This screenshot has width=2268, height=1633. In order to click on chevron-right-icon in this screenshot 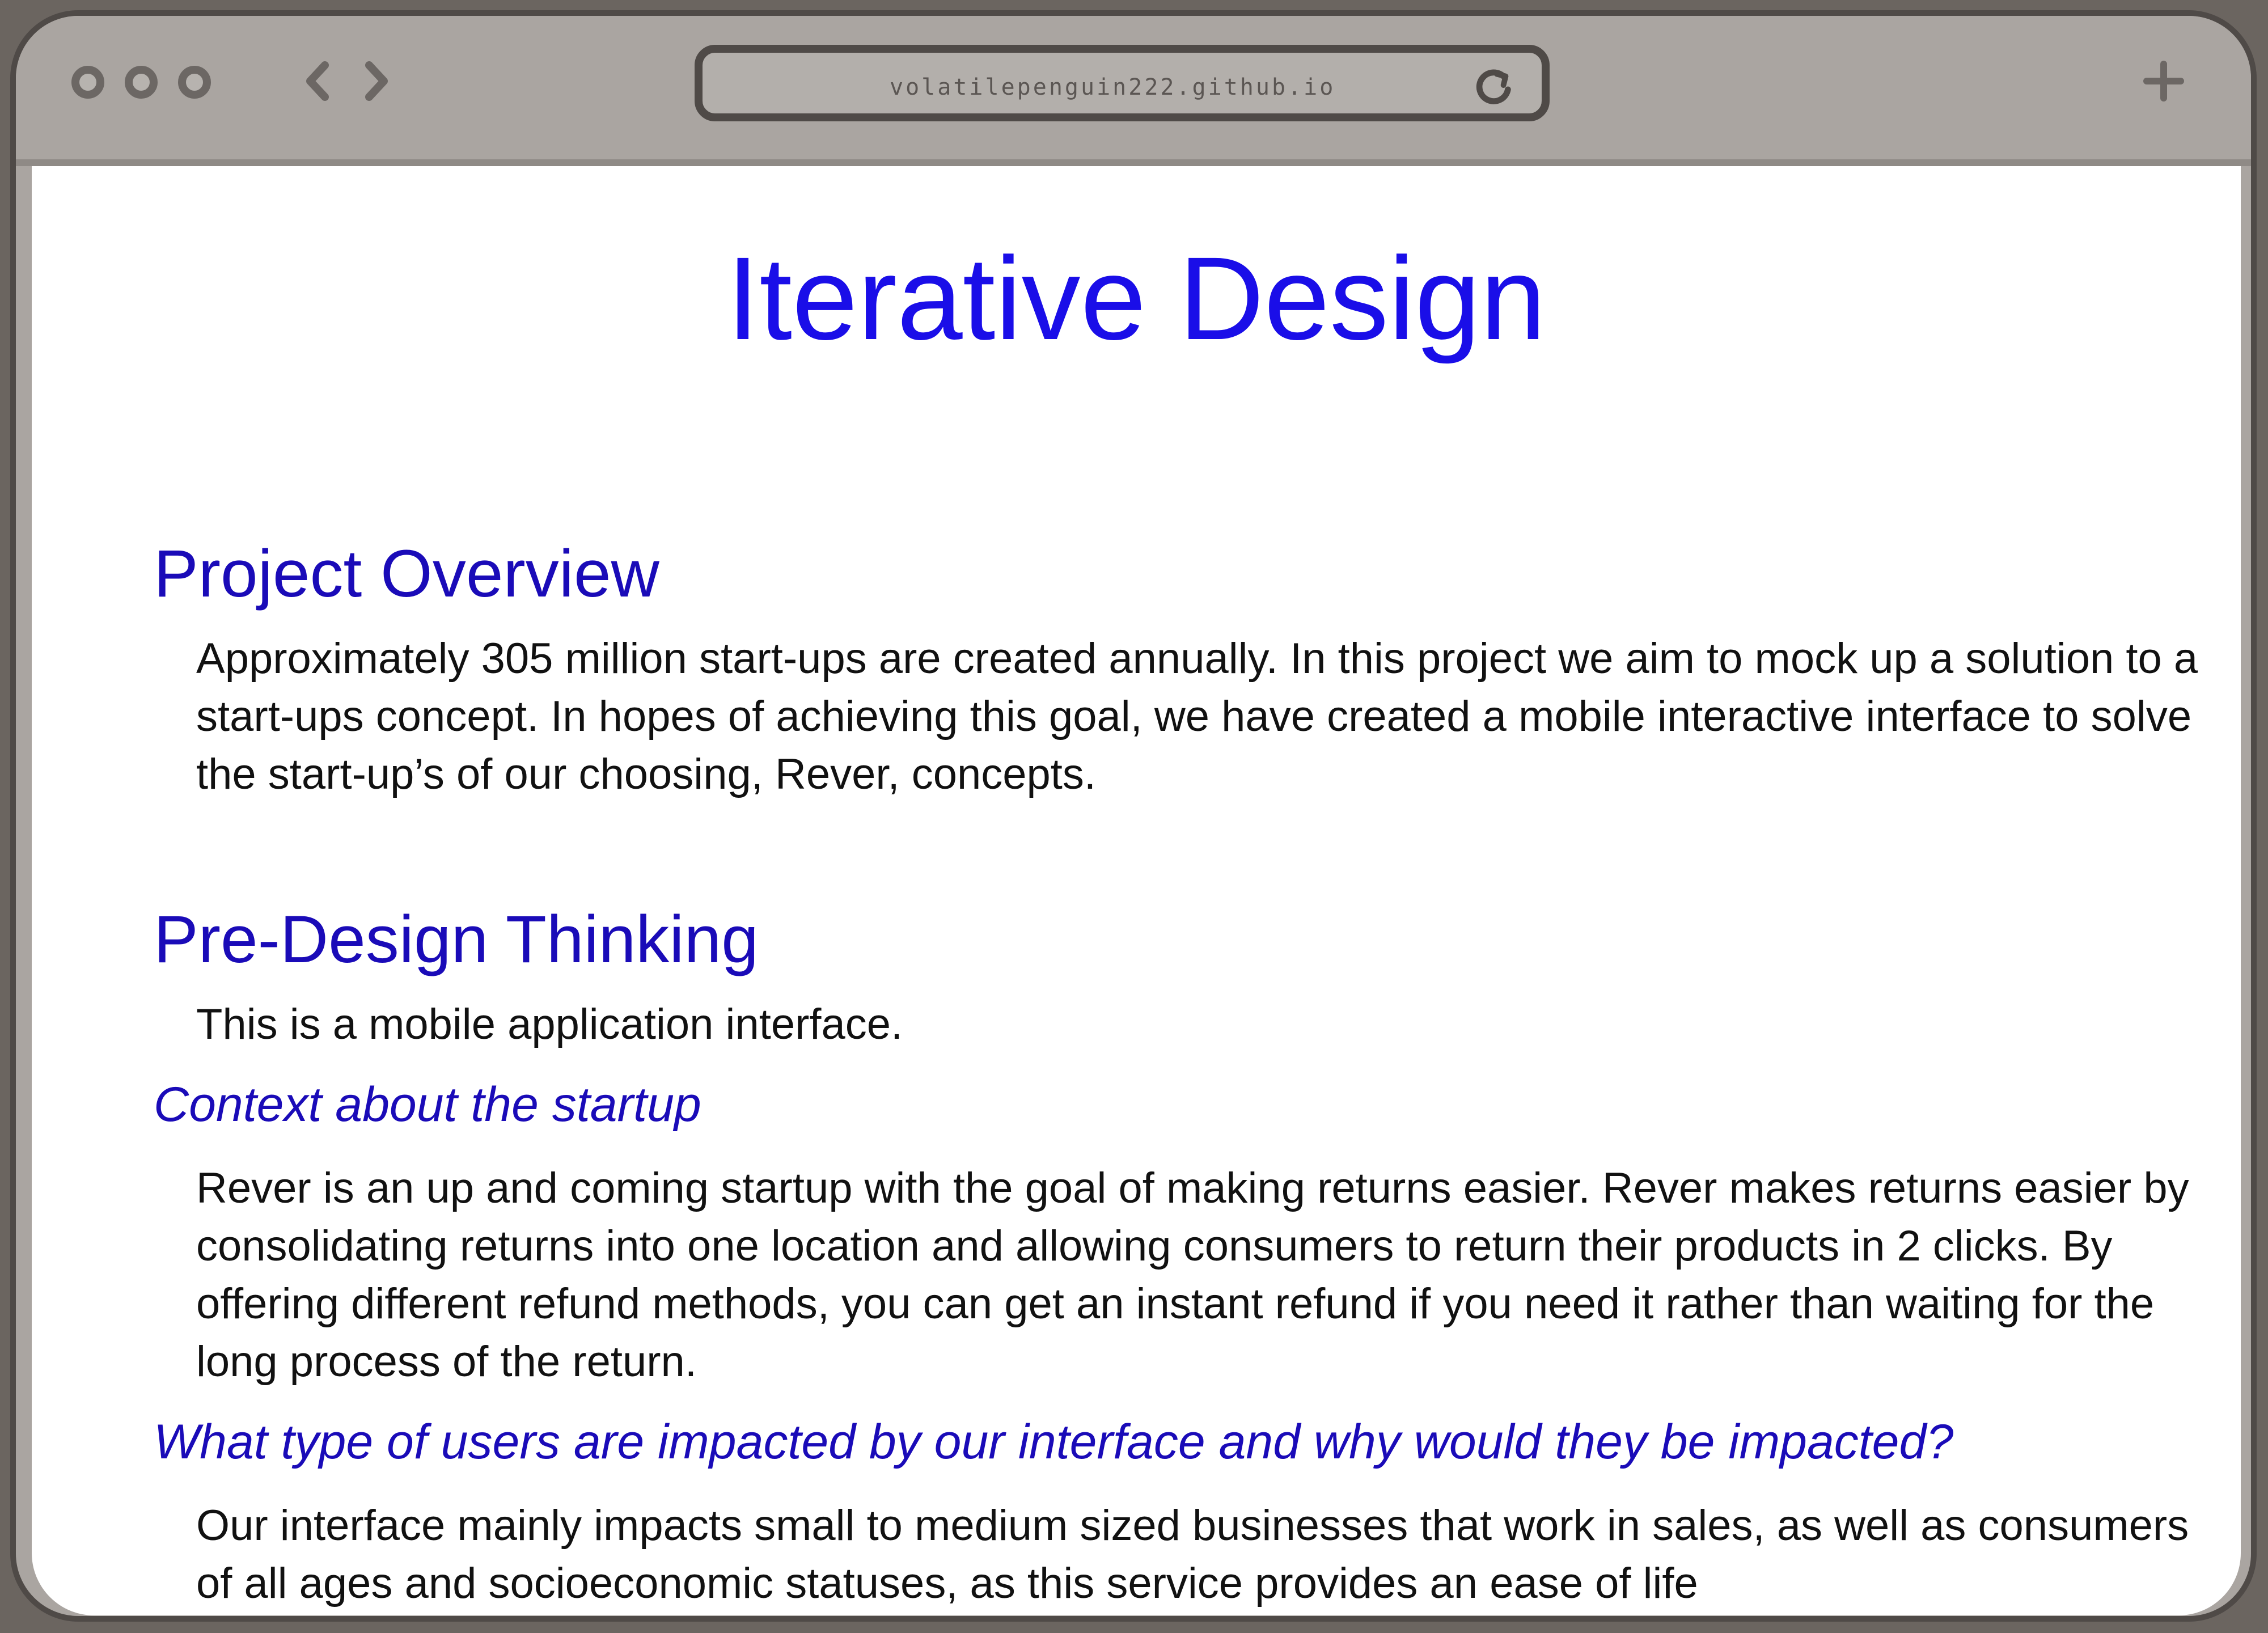, I will do `click(376, 81)`.